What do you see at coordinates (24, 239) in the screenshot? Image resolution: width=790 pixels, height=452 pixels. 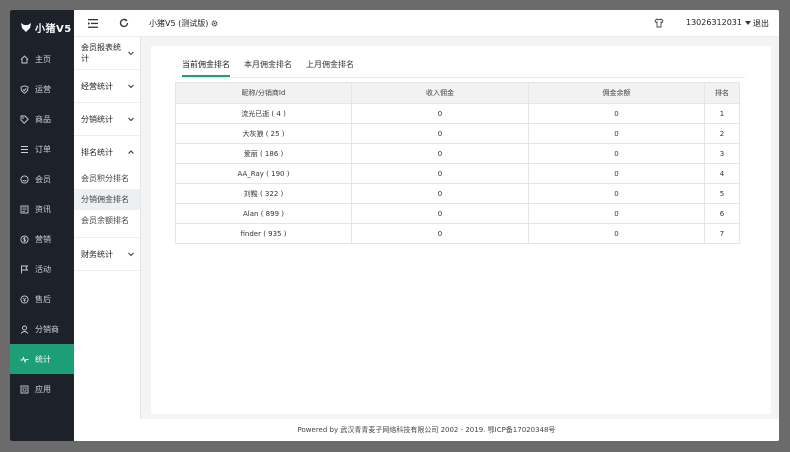 I see `dollar-icon` at bounding box center [24, 239].